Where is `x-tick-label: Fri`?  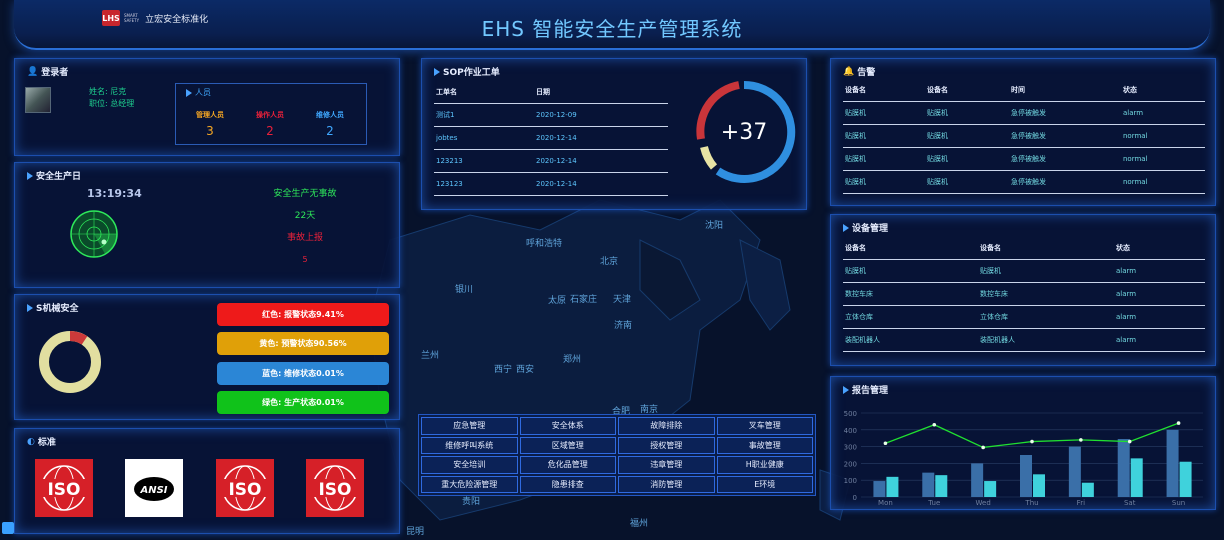 x-tick-label: Fri is located at coordinates (1081, 503).